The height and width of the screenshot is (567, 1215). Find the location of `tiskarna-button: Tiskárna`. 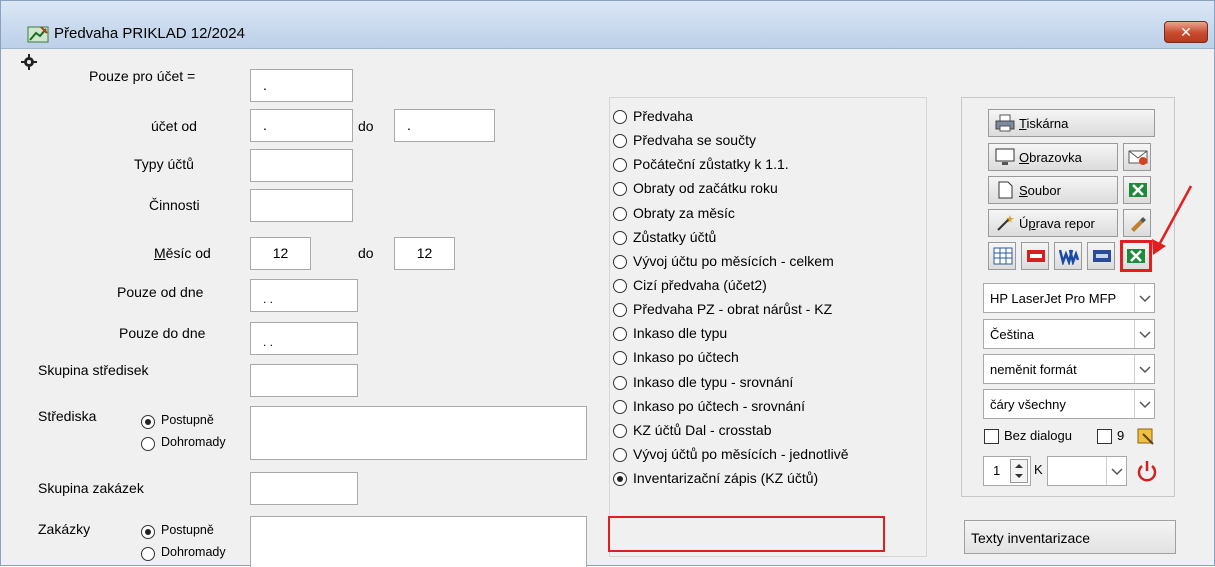

tiskarna-button: Tiskárna is located at coordinates (1071, 123).